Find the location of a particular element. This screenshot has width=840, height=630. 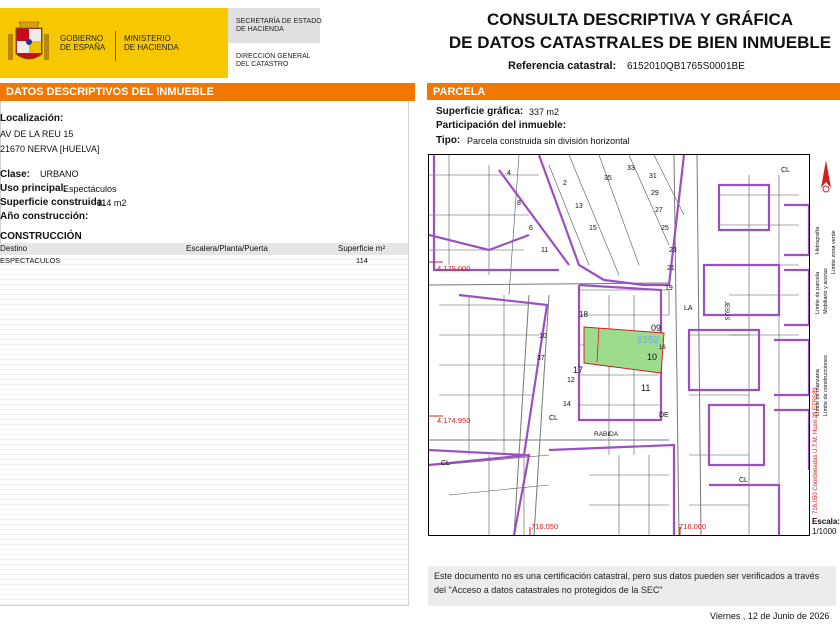

map-number: 8 is located at coordinates (519, 203).